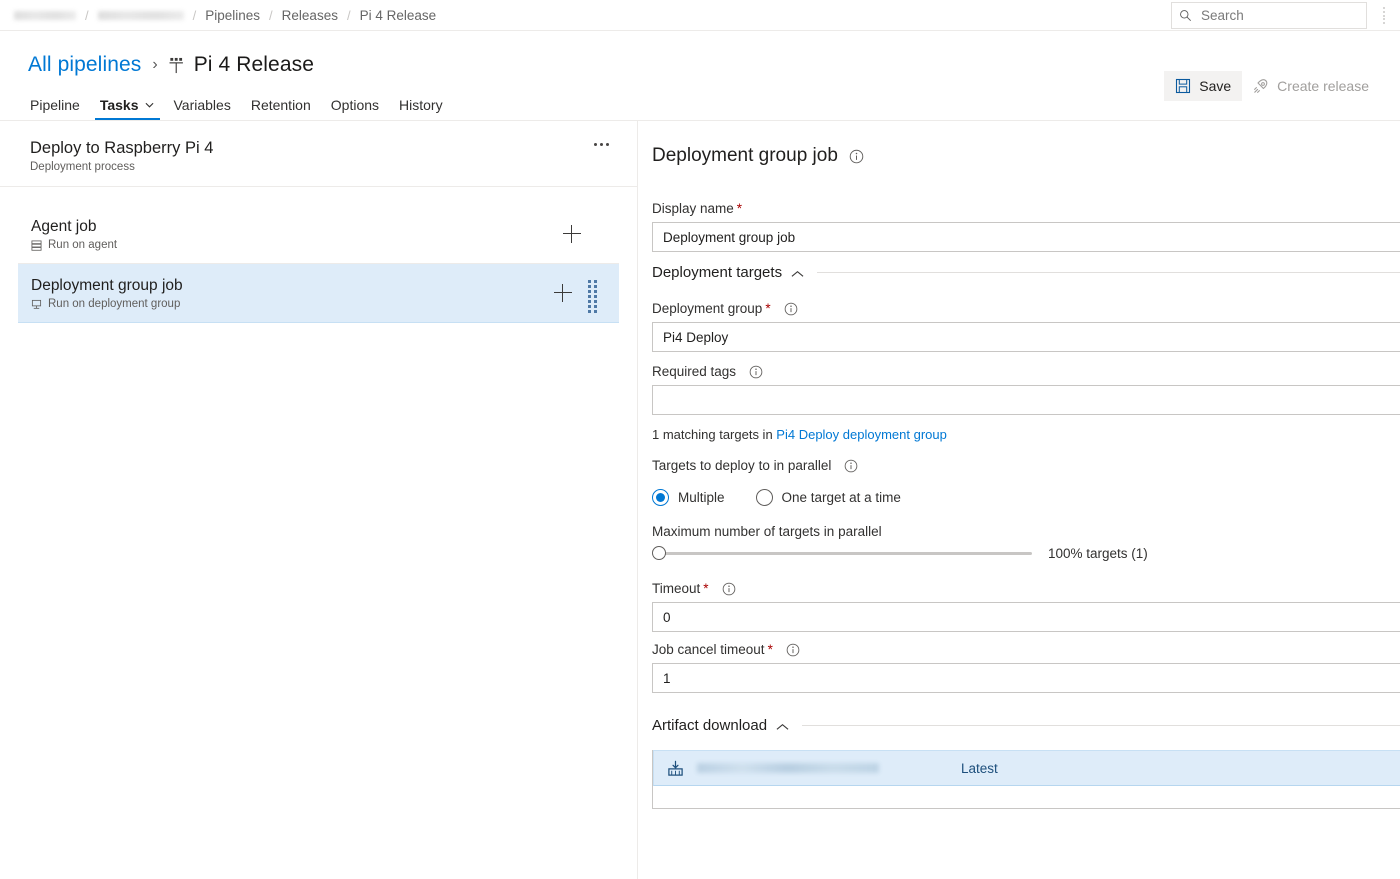  Describe the element at coordinates (114, 304) in the screenshot. I see `job-subtitle: Run on deployment group` at that location.